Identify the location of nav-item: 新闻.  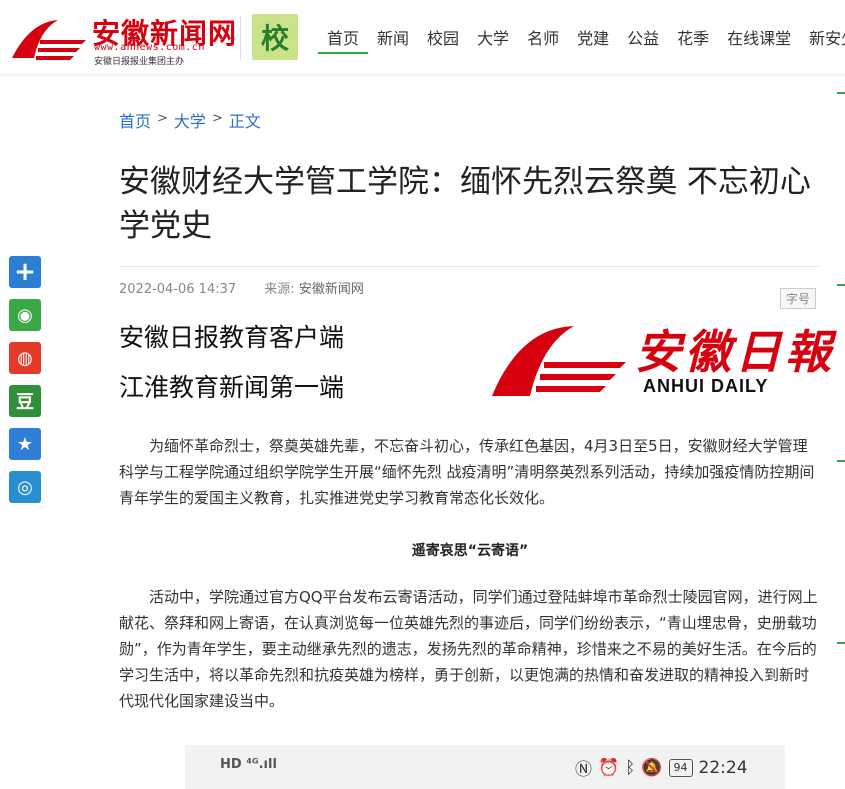
(393, 37).